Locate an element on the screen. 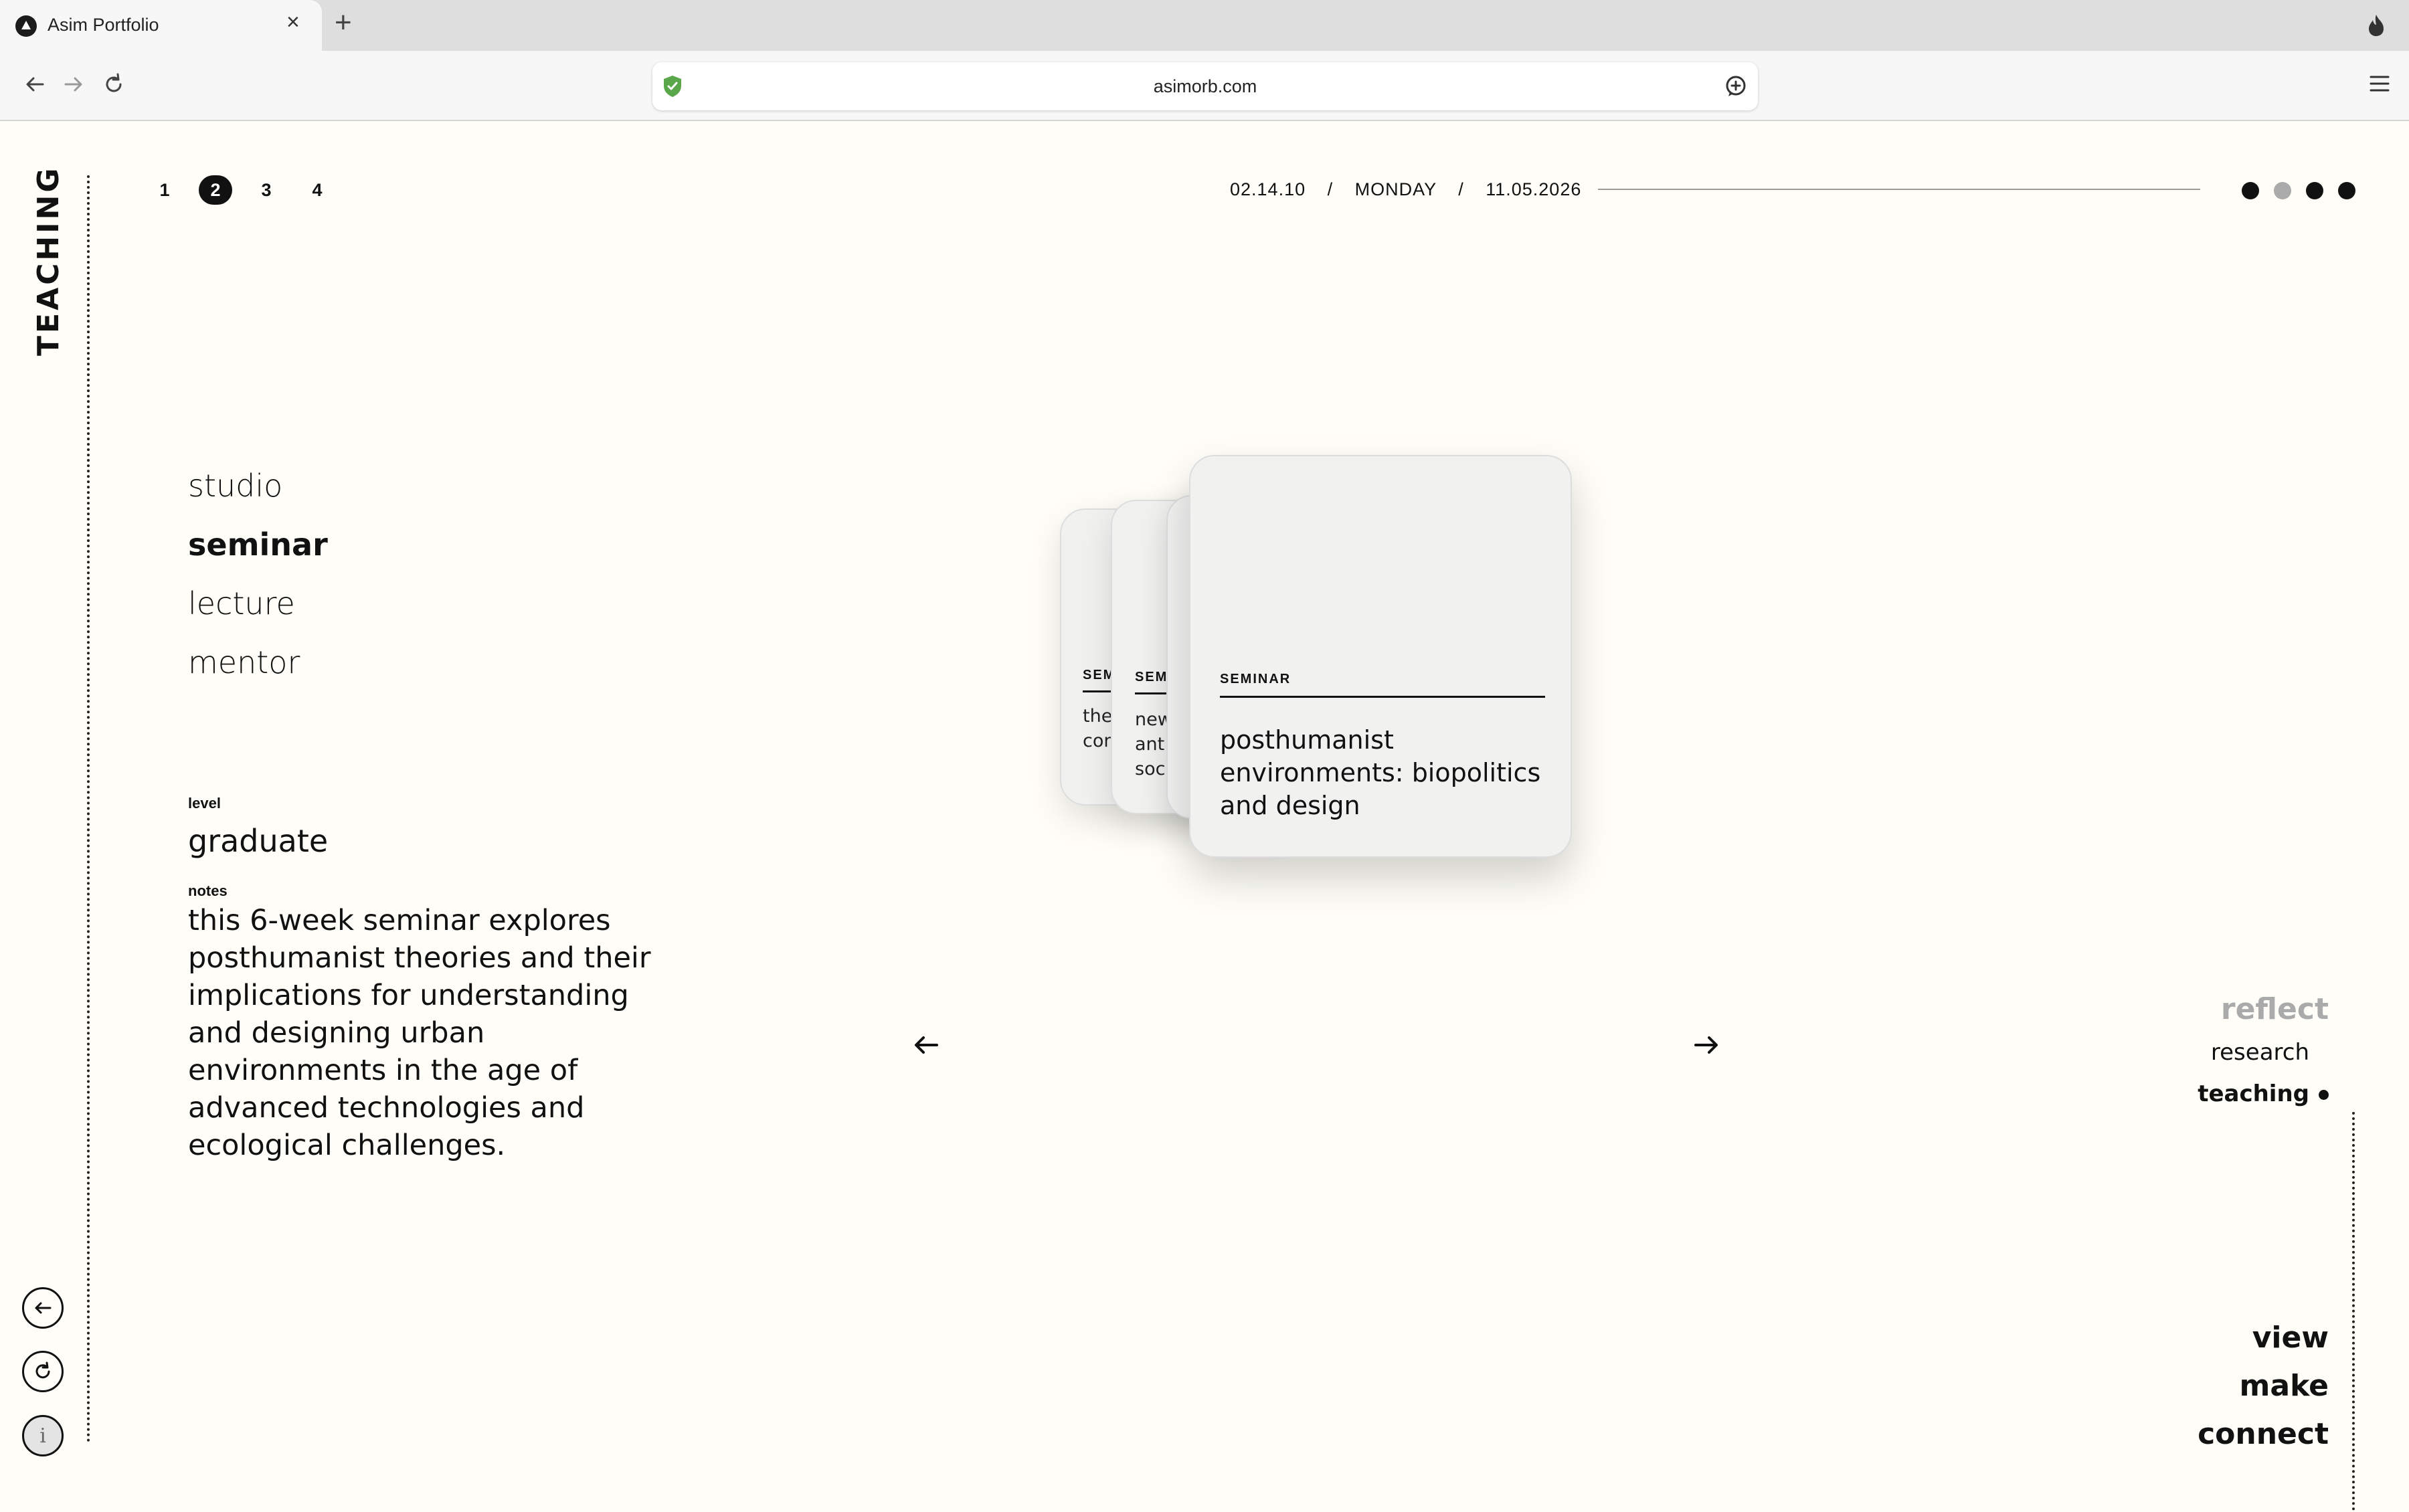 The image size is (2409, 1512). browser-toolbar: asimorb.com is located at coordinates (1204, 86).